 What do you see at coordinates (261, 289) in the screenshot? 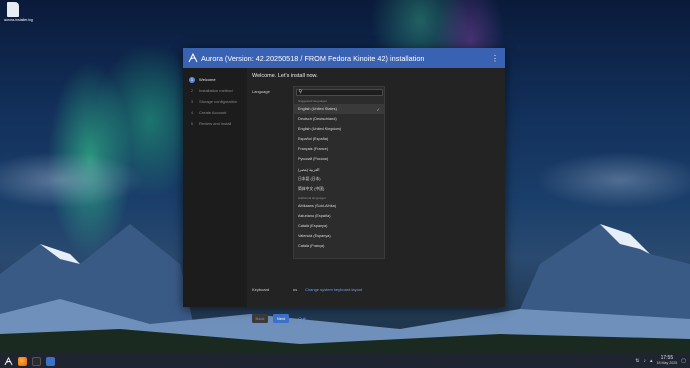
I see `keyboard-label: Keyboard` at bounding box center [261, 289].